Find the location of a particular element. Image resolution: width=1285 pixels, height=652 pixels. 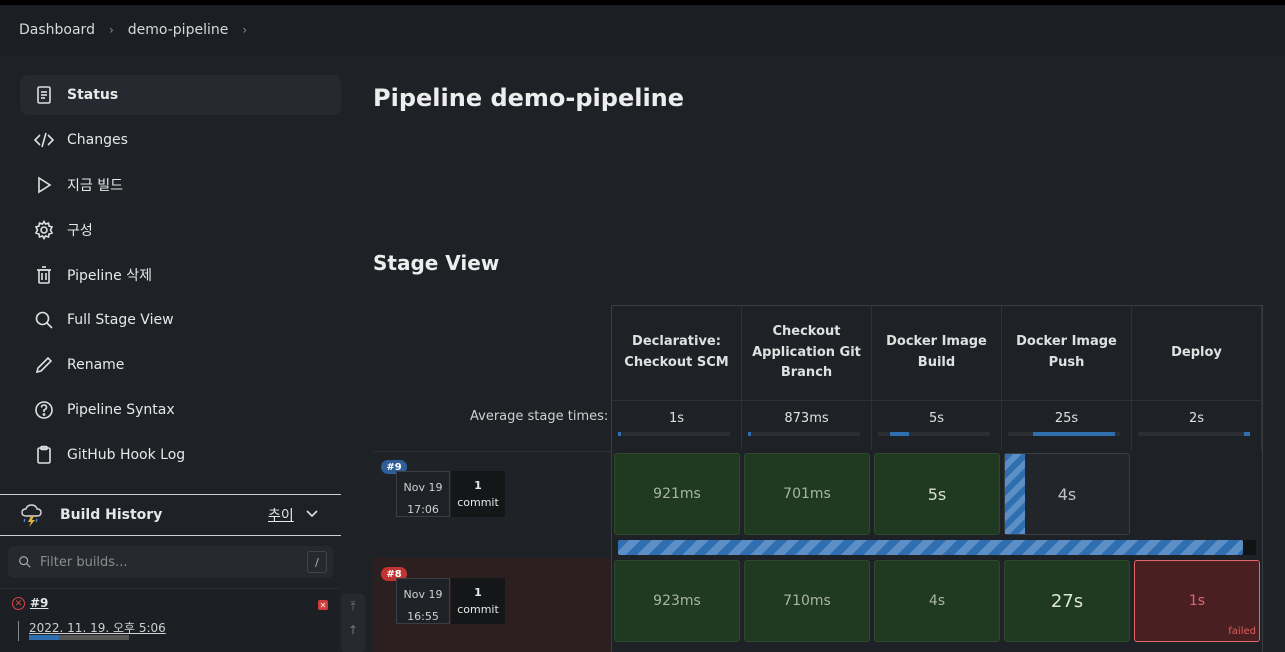

avg-time-cell: 2s is located at coordinates (1197, 425).